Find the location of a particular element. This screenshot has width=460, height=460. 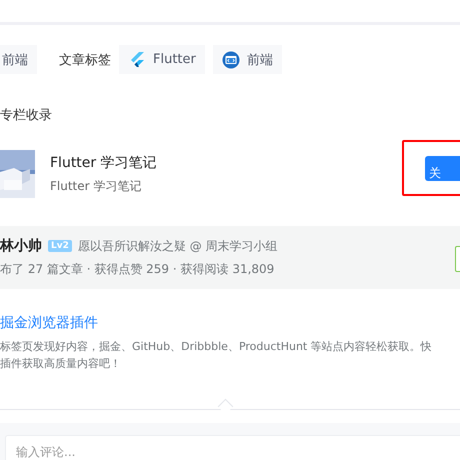

code-window-icon is located at coordinates (231, 59).